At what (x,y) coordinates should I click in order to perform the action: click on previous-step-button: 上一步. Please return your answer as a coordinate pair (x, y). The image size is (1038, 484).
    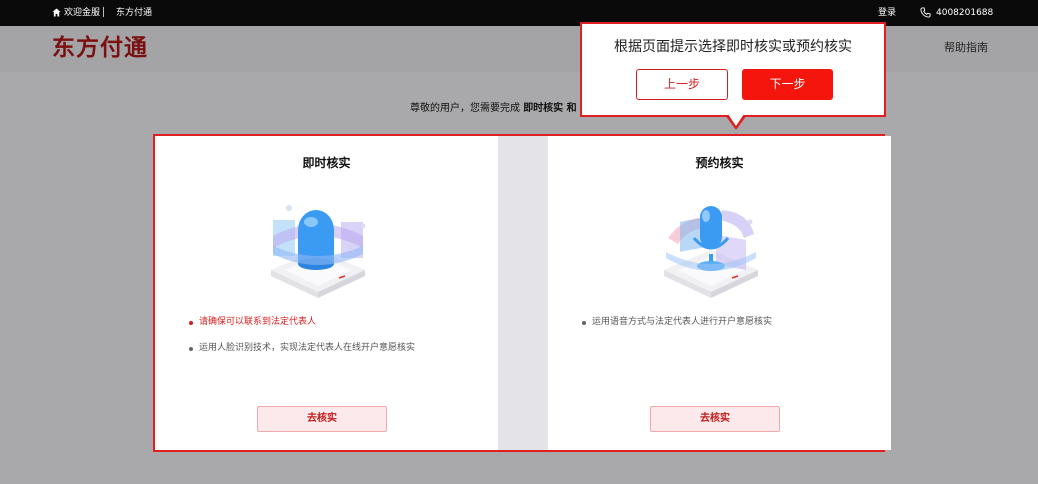
    Looking at the image, I should click on (682, 84).